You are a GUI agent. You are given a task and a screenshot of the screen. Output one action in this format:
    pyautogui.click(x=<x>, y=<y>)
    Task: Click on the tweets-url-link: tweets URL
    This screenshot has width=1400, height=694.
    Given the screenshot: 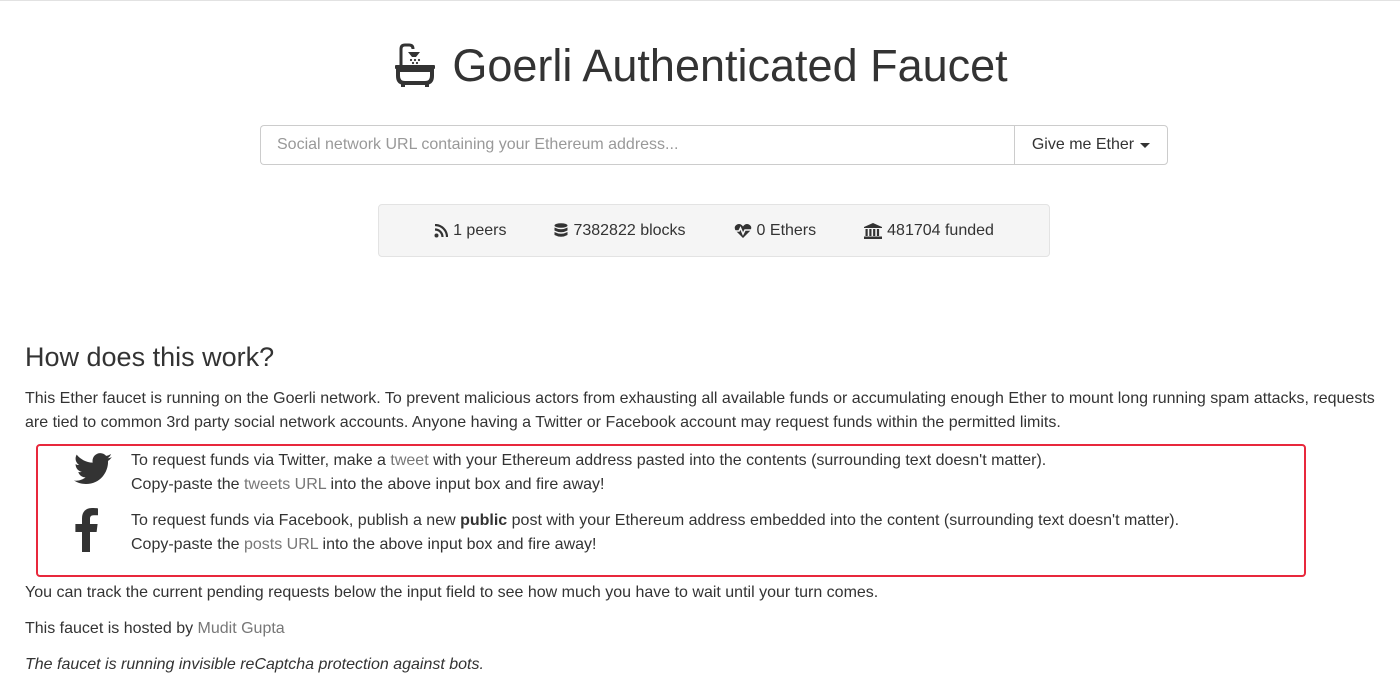 What is the action you would take?
    pyautogui.click(x=285, y=484)
    